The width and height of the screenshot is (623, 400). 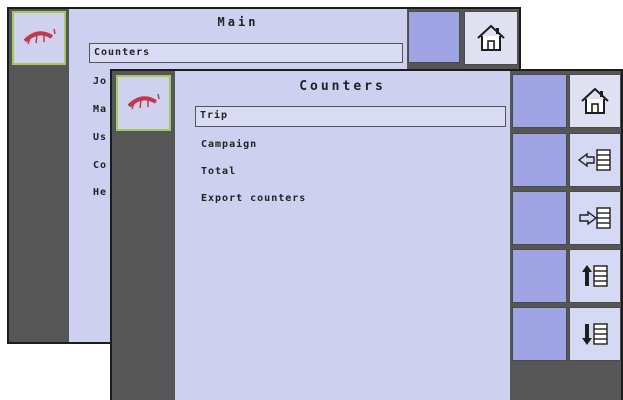 I want to click on move-up-button, so click(x=595, y=276).